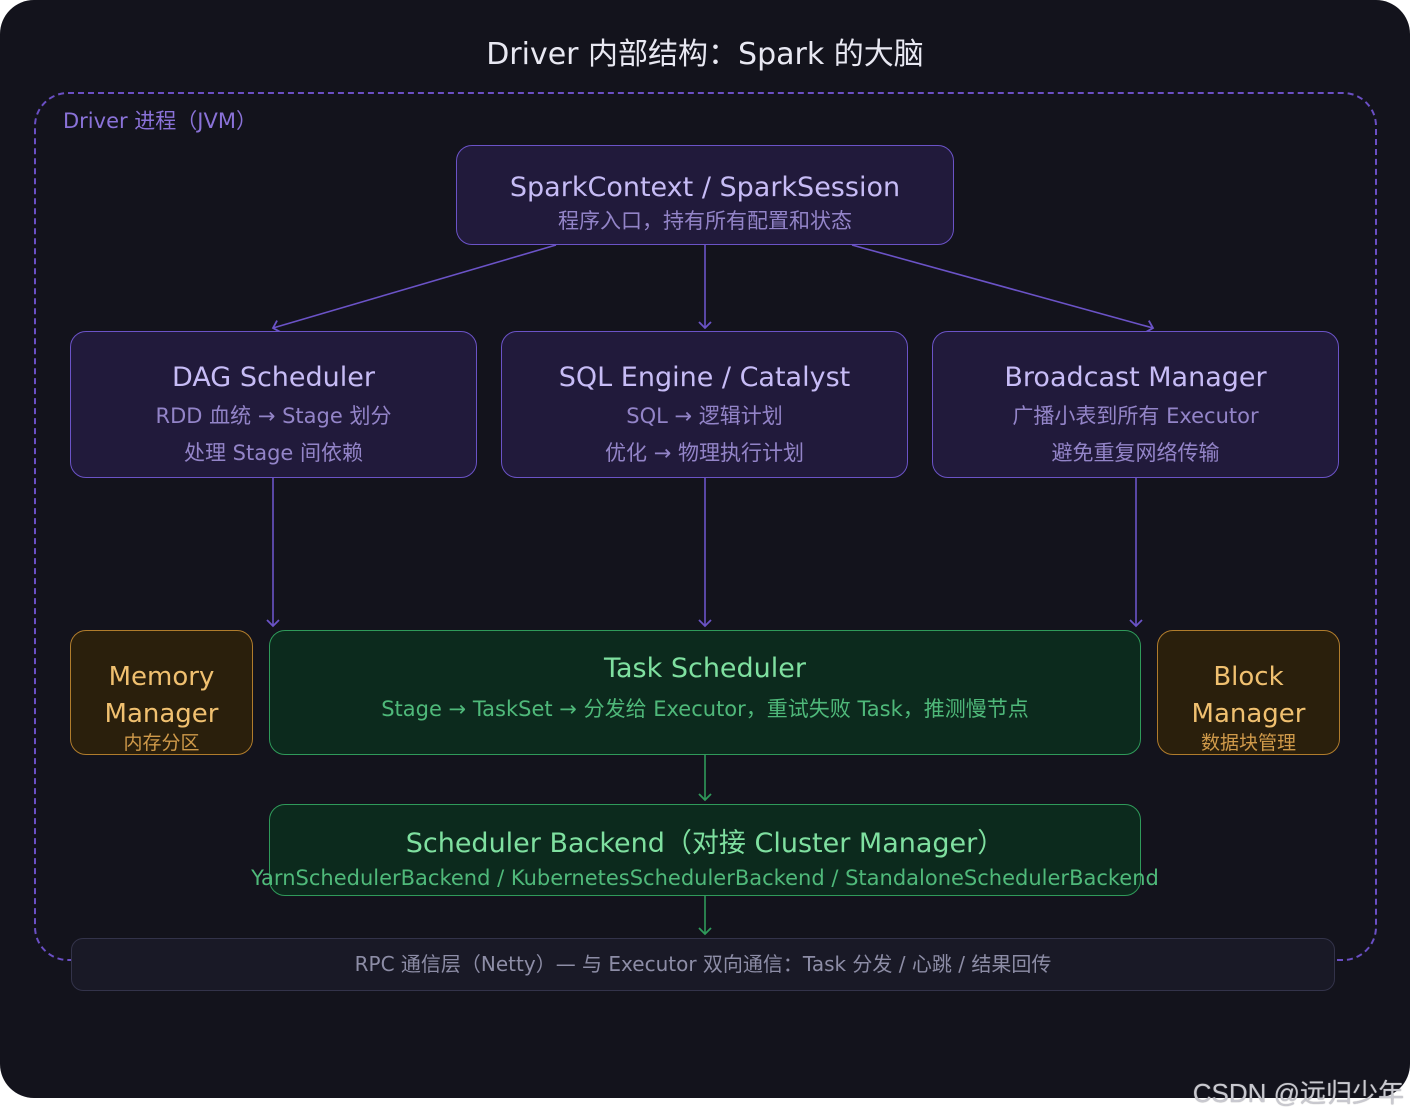  What do you see at coordinates (160, 121) in the screenshot?
I see `driver-process-label: Driver 进程（JVM）` at bounding box center [160, 121].